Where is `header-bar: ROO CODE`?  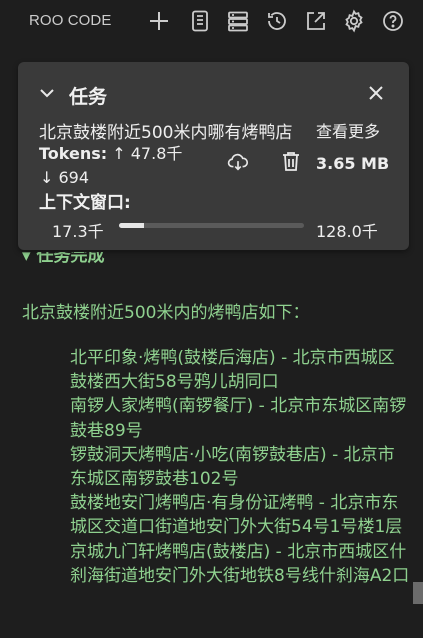 header-bar: ROO CODE is located at coordinates (211, 21).